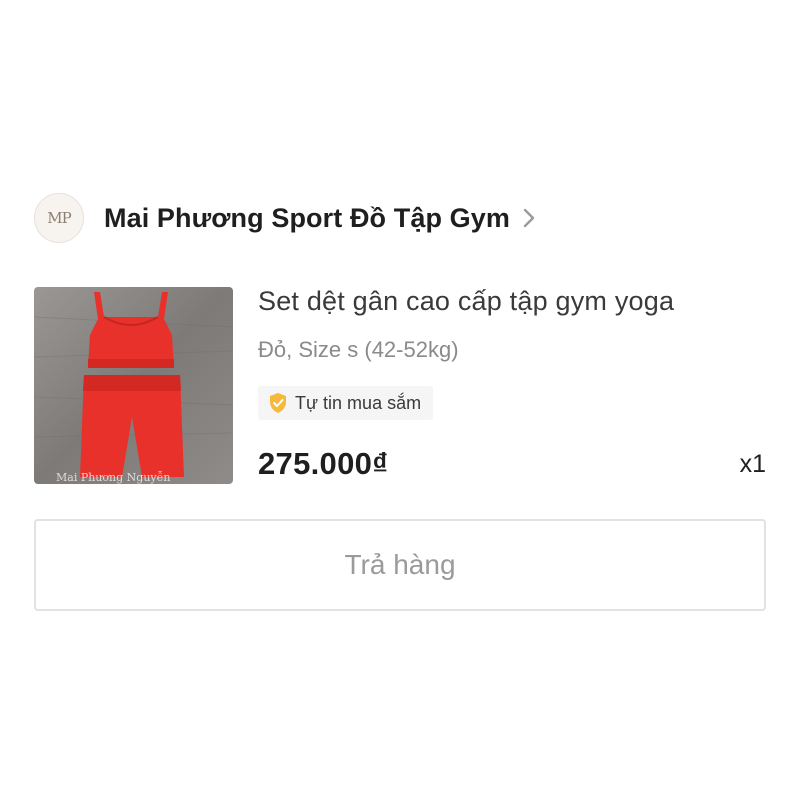  I want to click on product-quantity: x1, so click(752, 464).